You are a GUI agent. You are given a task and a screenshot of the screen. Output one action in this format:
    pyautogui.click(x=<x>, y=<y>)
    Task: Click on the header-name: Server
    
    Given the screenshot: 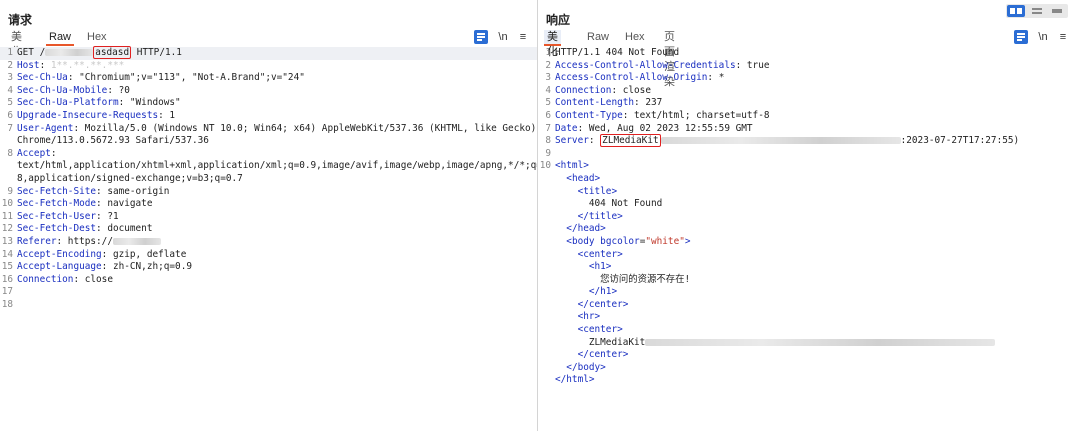 What is the action you would take?
    pyautogui.click(x=572, y=141)
    